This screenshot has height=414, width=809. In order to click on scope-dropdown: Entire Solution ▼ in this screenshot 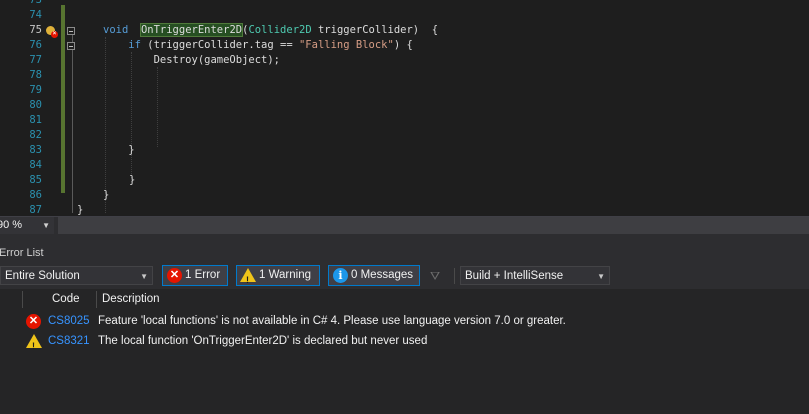, I will do `click(76, 275)`.